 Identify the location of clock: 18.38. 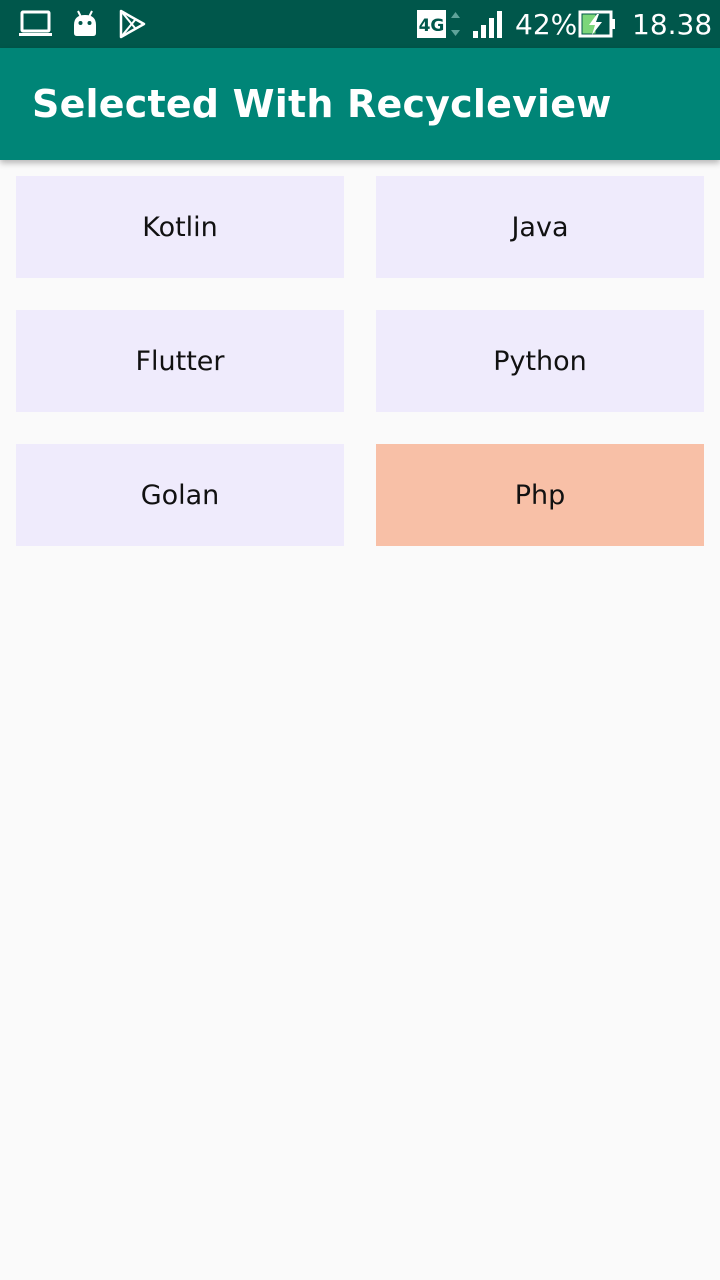
(672, 24).